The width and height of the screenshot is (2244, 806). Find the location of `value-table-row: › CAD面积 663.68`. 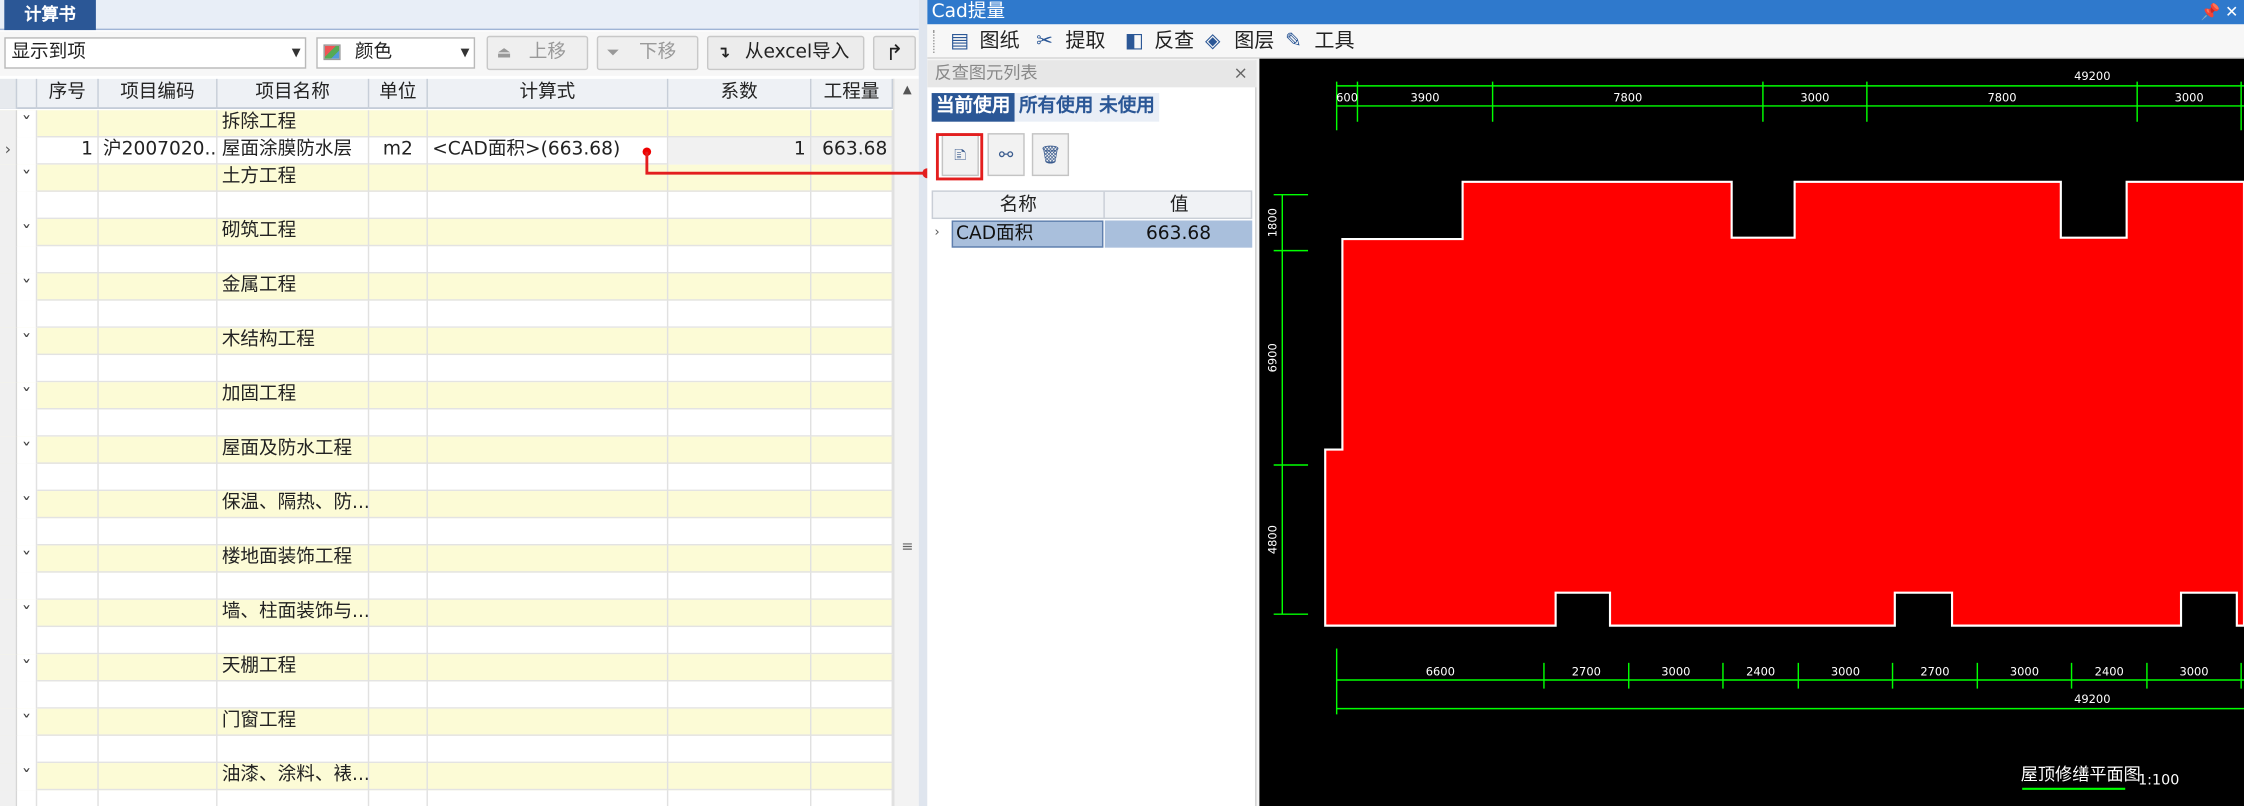

value-table-row: › CAD面积 663.68 is located at coordinates (1092, 234).